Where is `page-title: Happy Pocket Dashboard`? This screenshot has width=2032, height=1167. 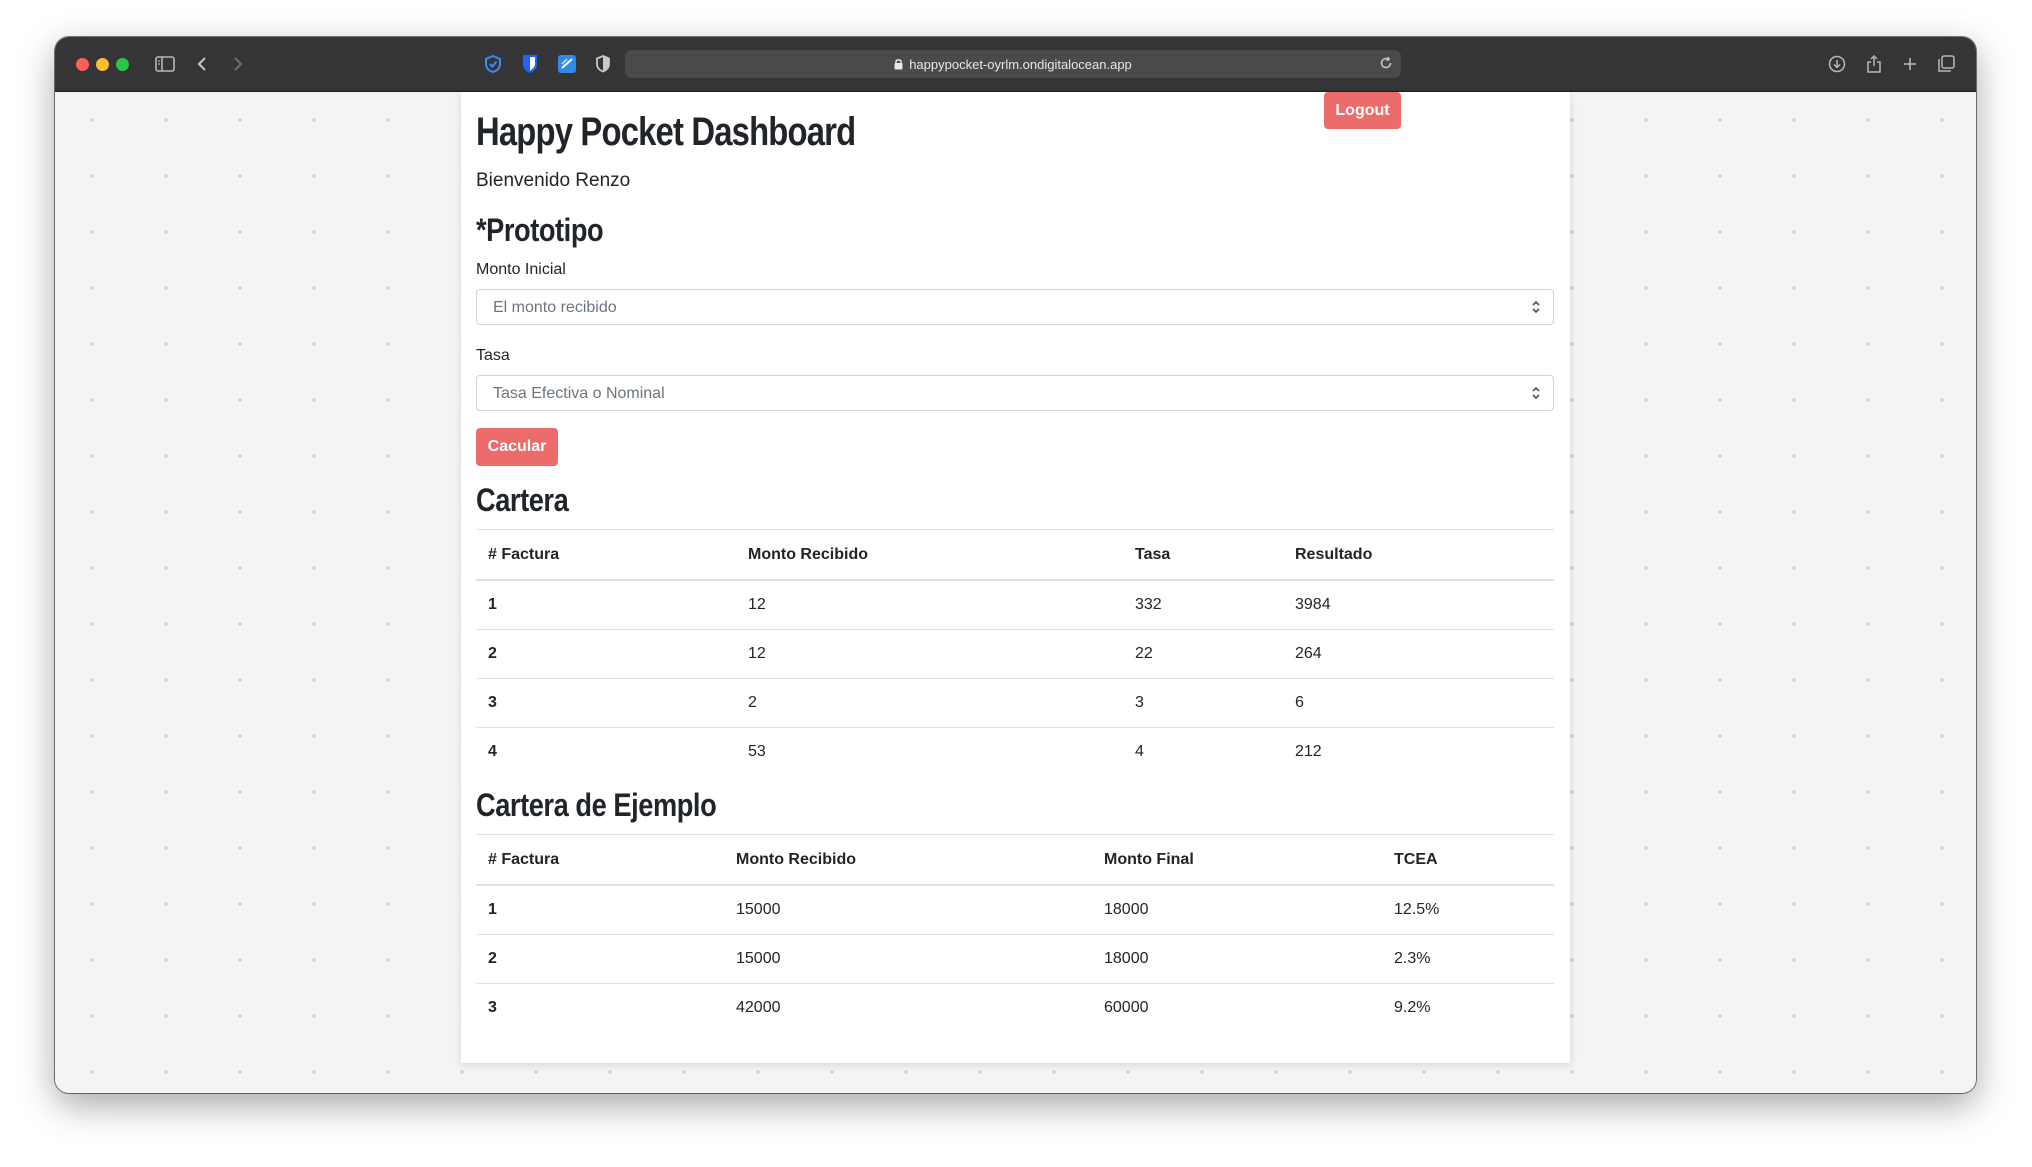 page-title: Happy Pocket Dashboard is located at coordinates (666, 132).